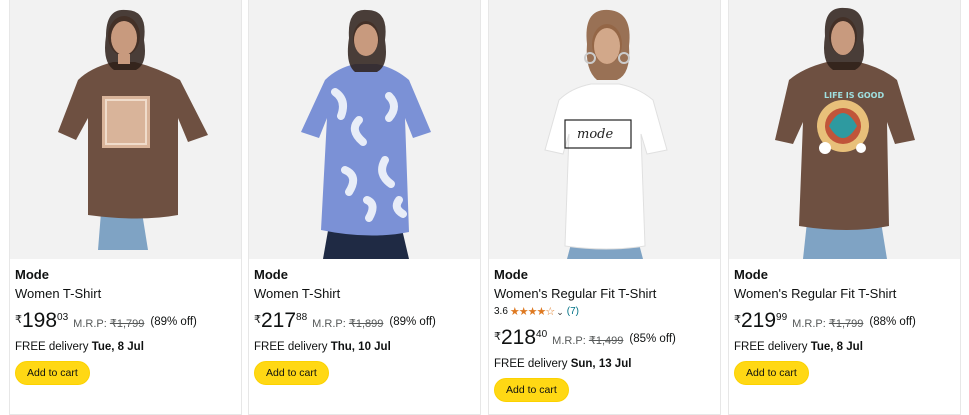 This screenshot has width=969, height=415. I want to click on price-whole: 218, so click(519, 337).